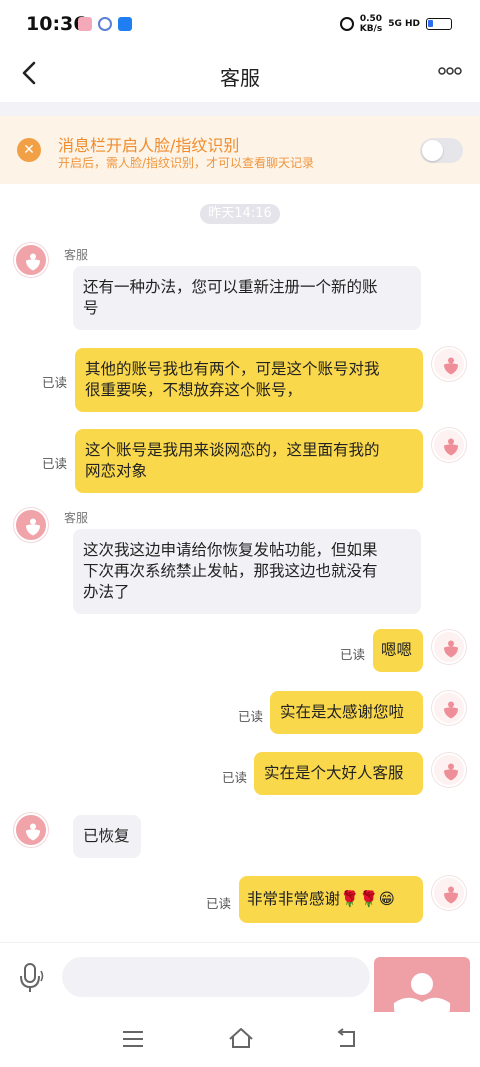  I want to click on message-bubble-right: 实在是太感谢您啦, so click(346, 712).